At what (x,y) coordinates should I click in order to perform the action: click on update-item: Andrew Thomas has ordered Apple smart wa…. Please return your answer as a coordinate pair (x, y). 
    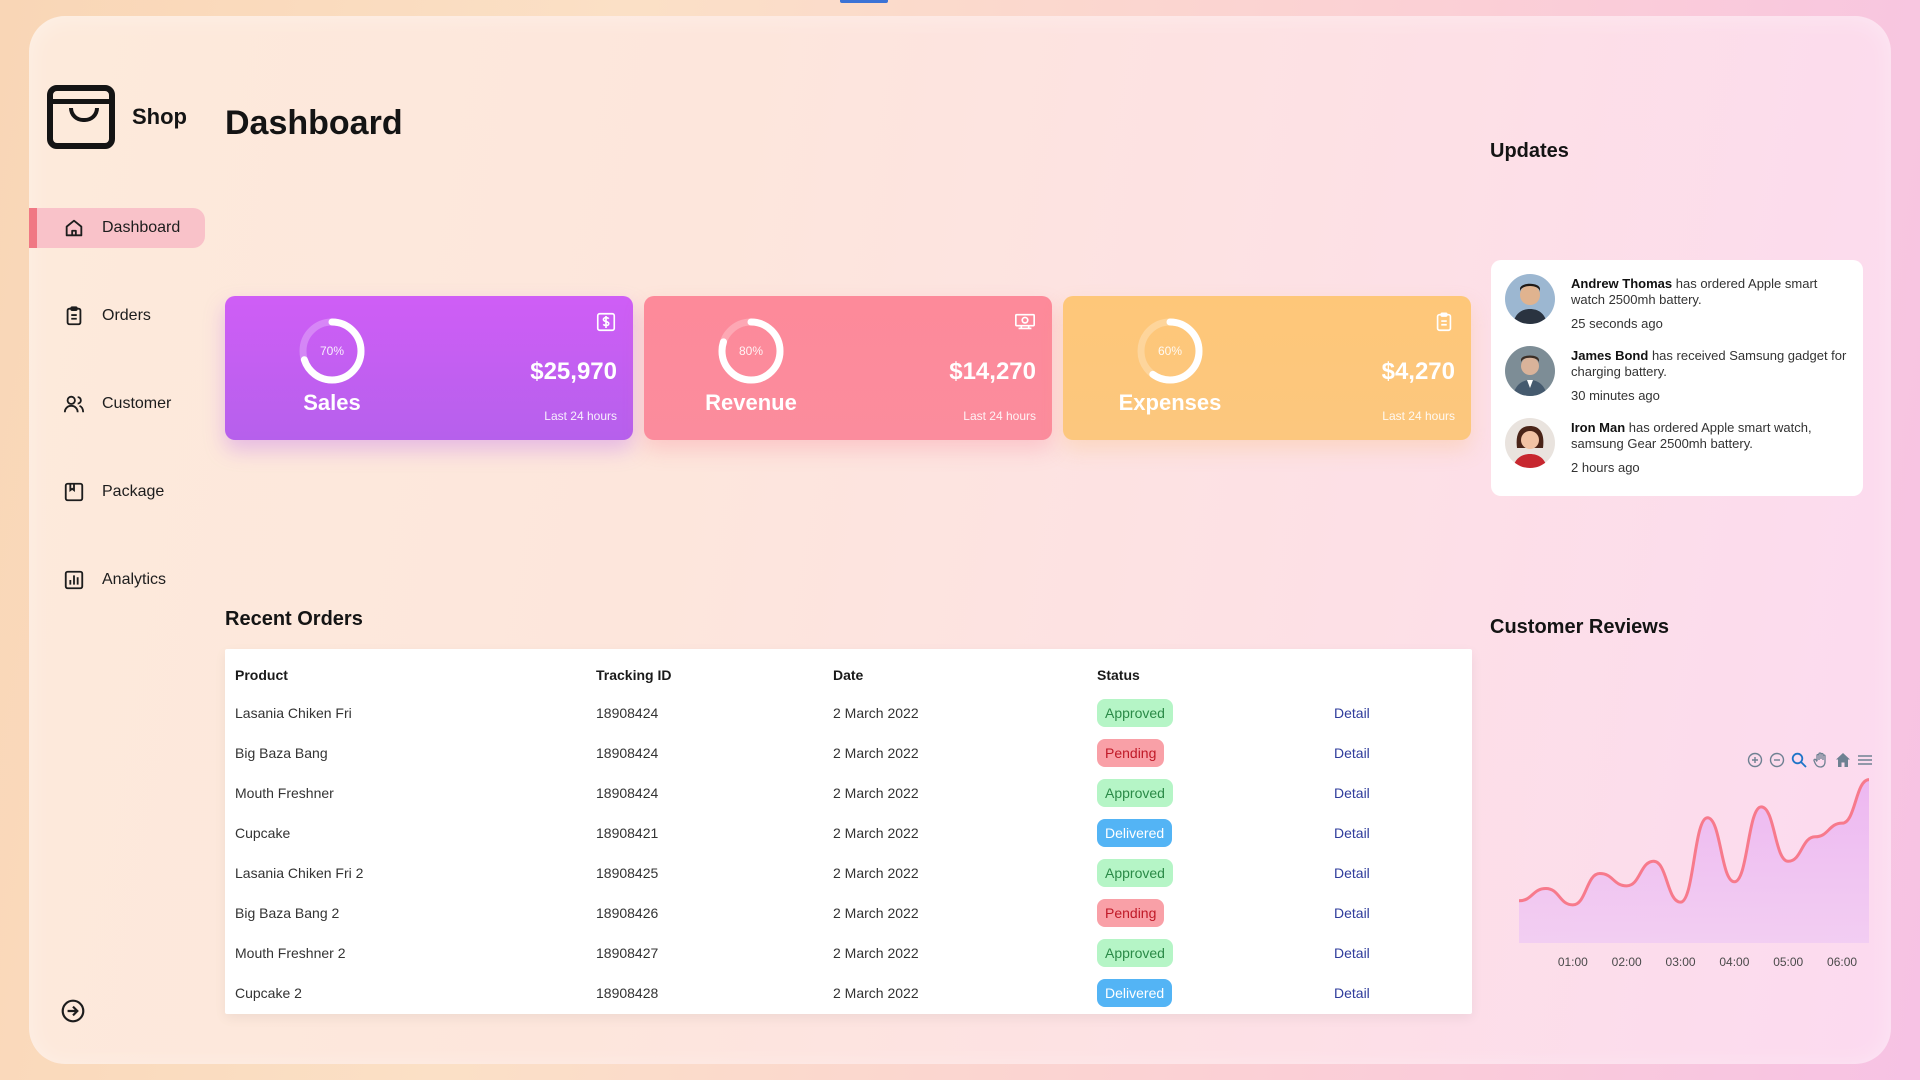
    Looking at the image, I should click on (1677, 303).